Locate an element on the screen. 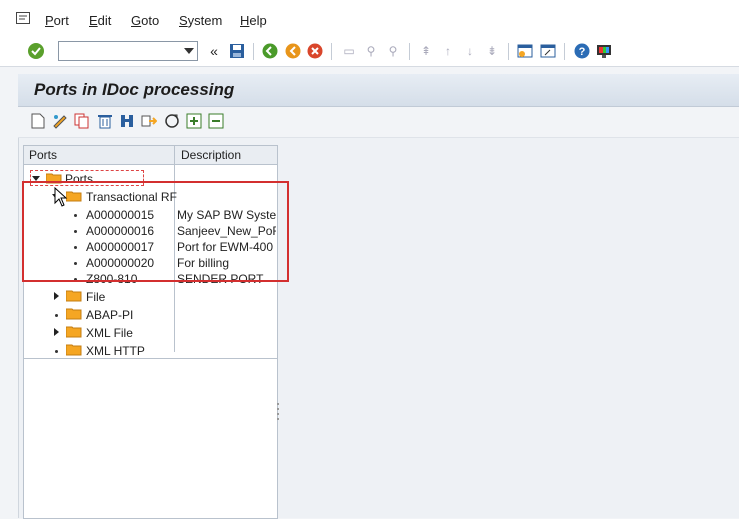  mouse-cursor-icon is located at coordinates (61, 197).